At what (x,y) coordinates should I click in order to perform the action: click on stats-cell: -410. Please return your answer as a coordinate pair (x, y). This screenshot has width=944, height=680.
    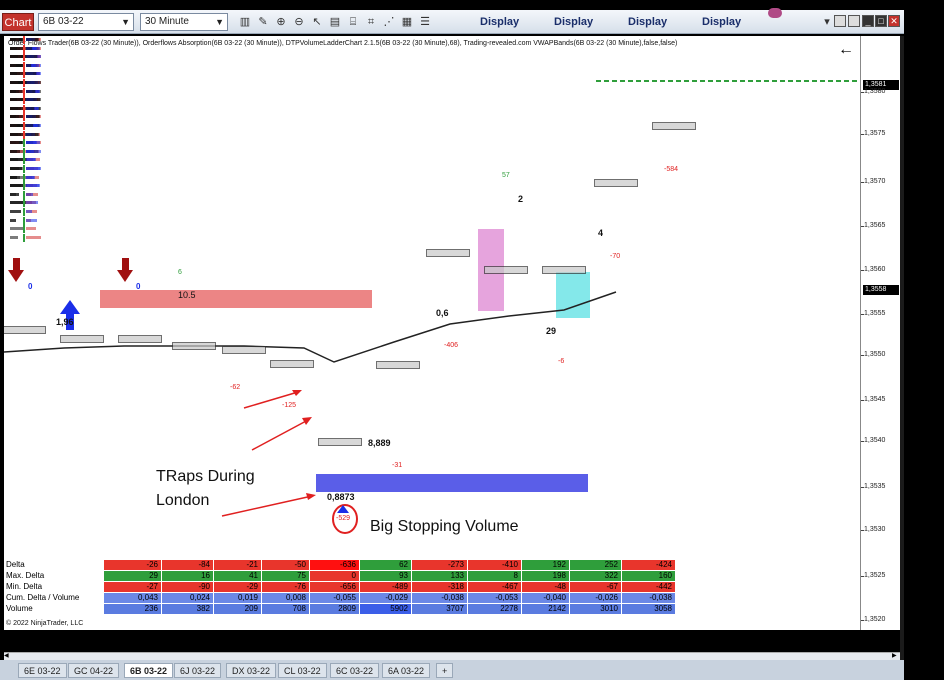
    Looking at the image, I should click on (495, 565).